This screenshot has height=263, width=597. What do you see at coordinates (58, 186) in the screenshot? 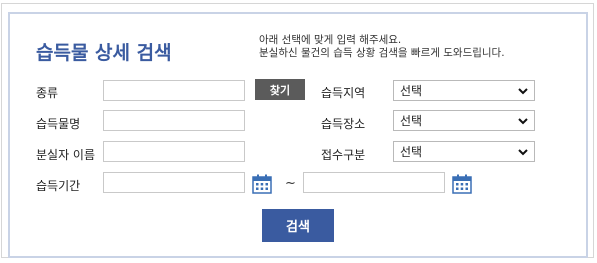
I see `period-label: 습득기간` at bounding box center [58, 186].